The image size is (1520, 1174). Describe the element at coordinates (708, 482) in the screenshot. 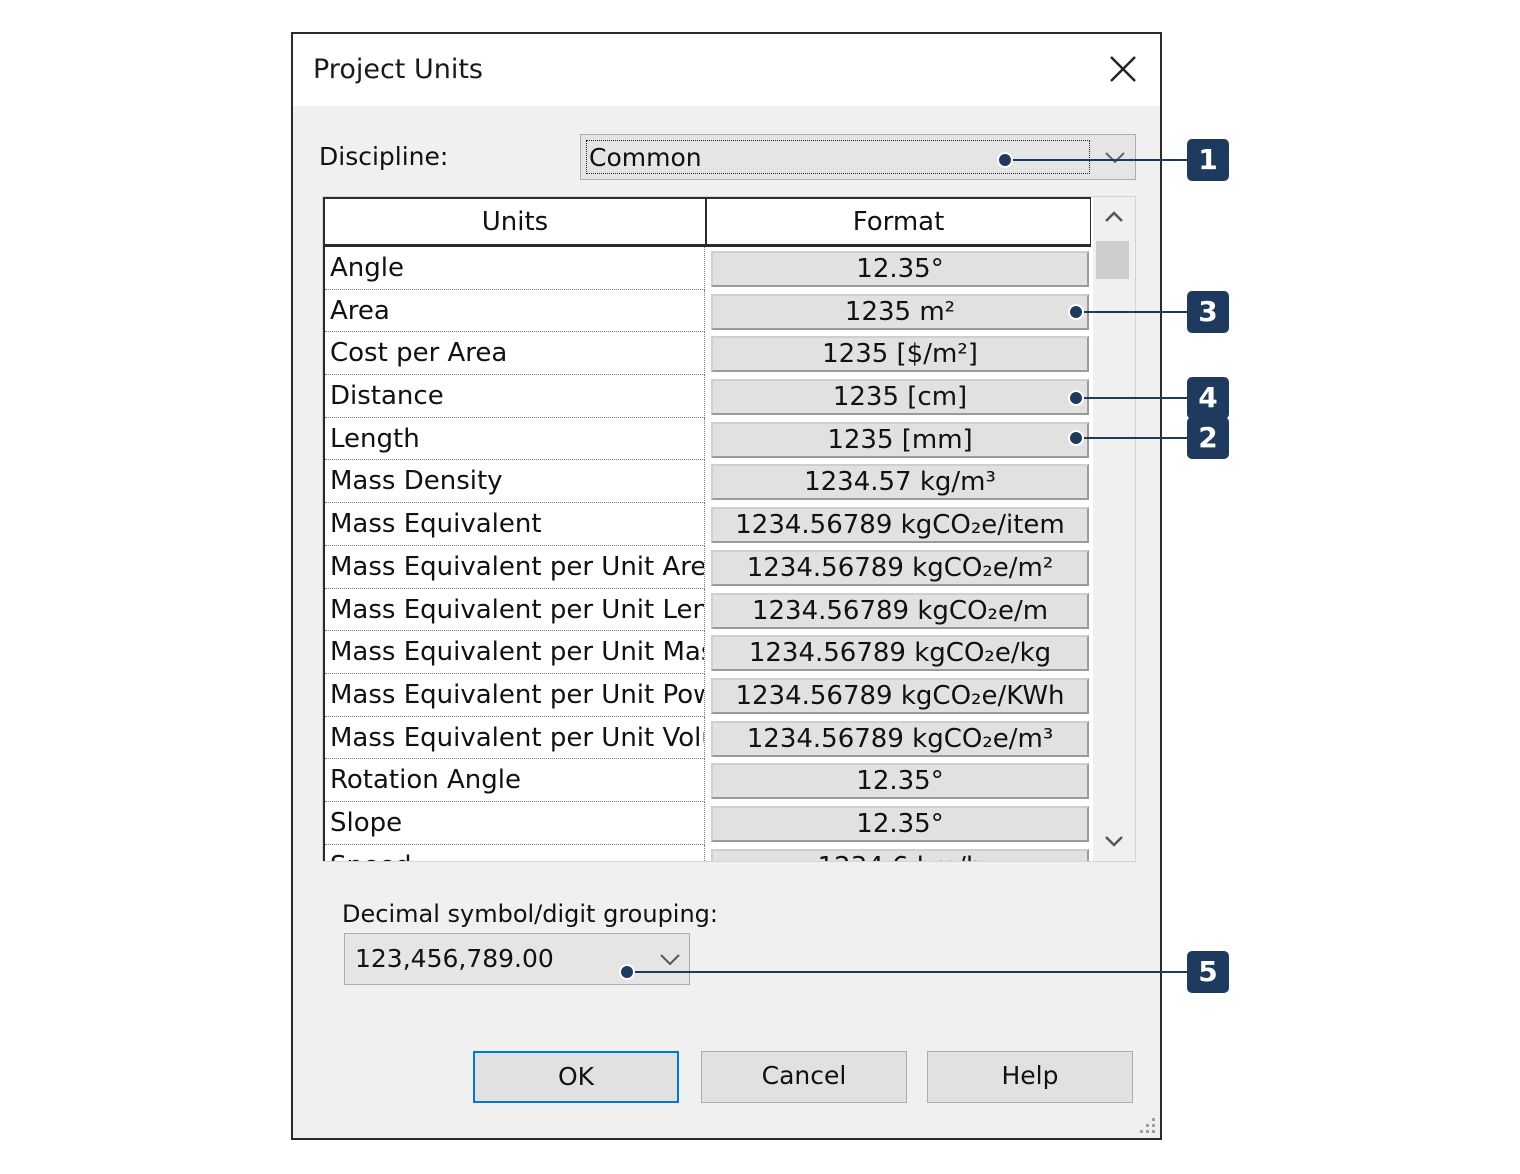

I see `table-row: Mass Density 1234.57 kg/m³` at that location.